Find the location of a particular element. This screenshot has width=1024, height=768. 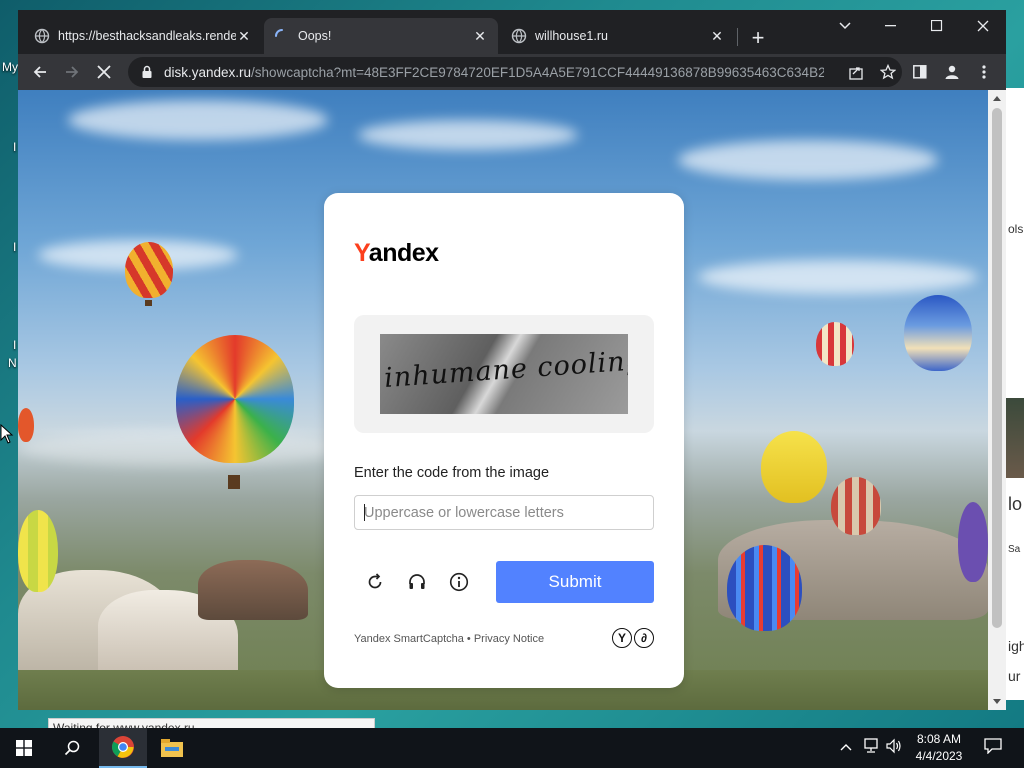

captcha-image: inhumane cooling is located at coordinates (504, 374).